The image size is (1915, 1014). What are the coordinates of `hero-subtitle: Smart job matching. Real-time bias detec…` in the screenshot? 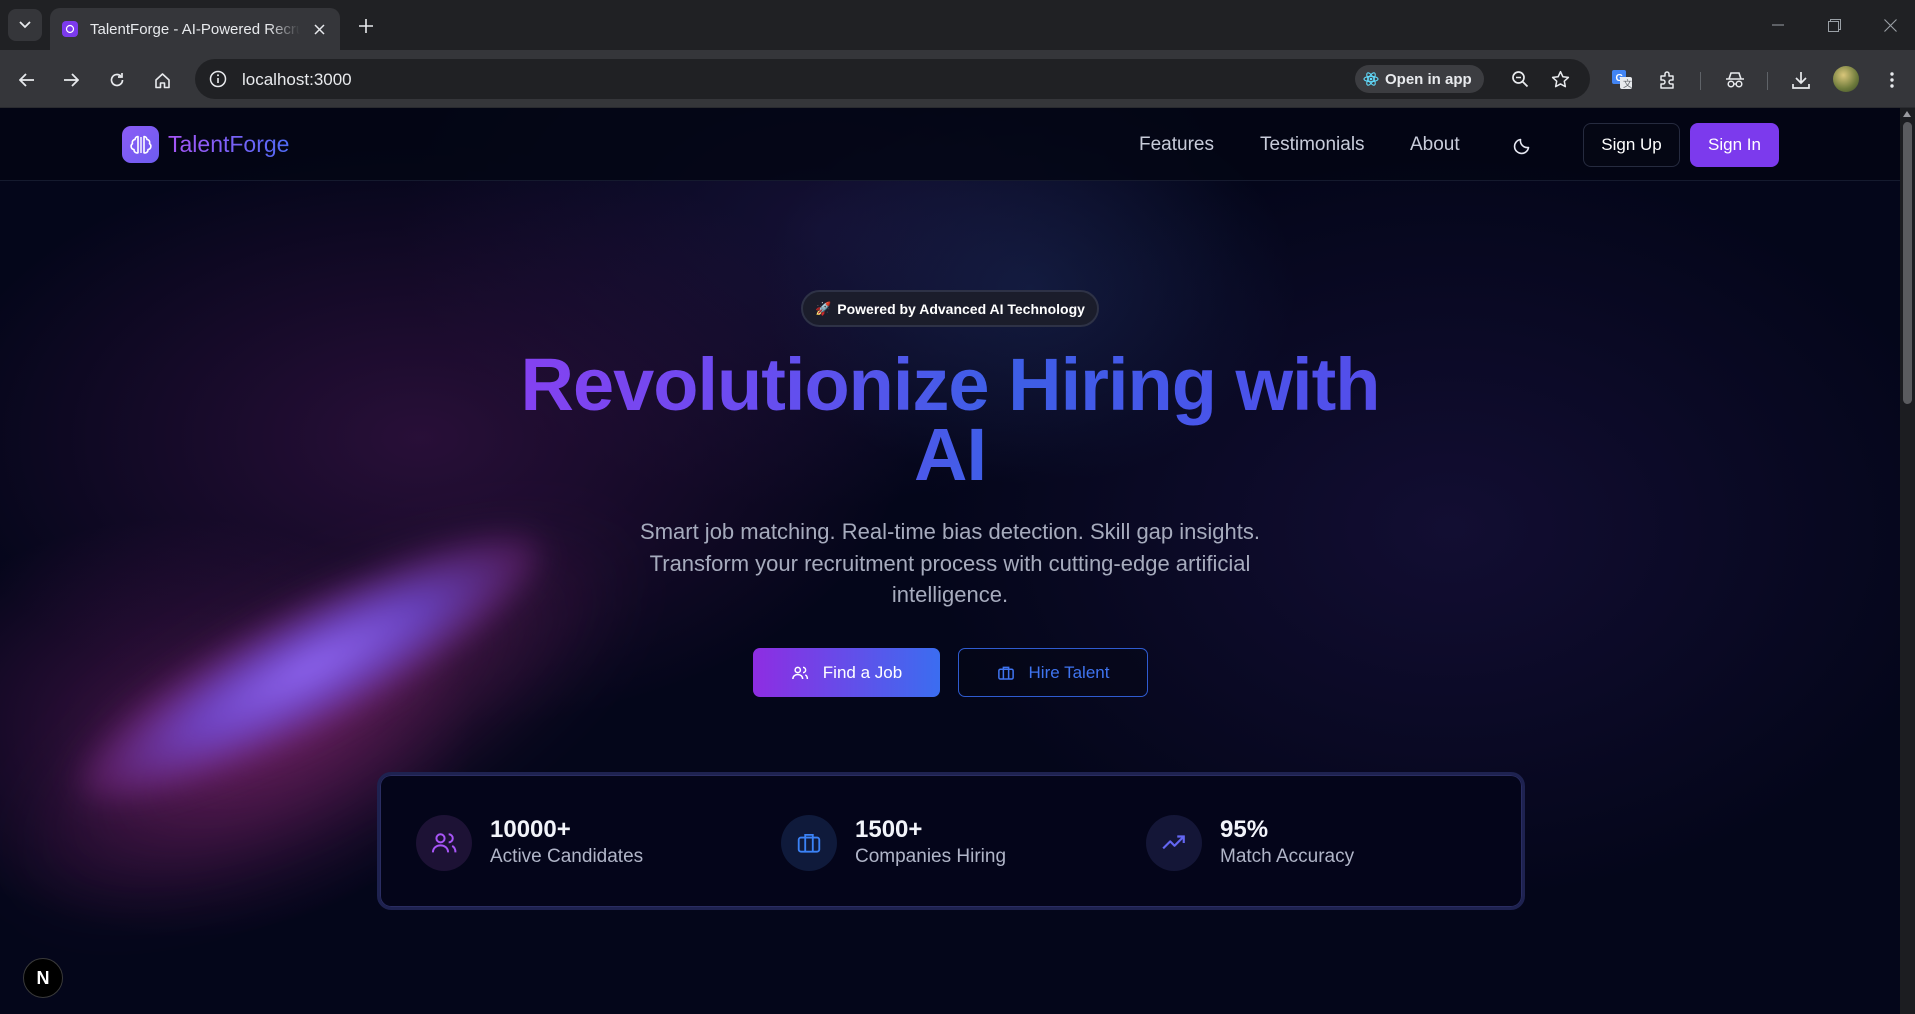 It's located at (950, 563).